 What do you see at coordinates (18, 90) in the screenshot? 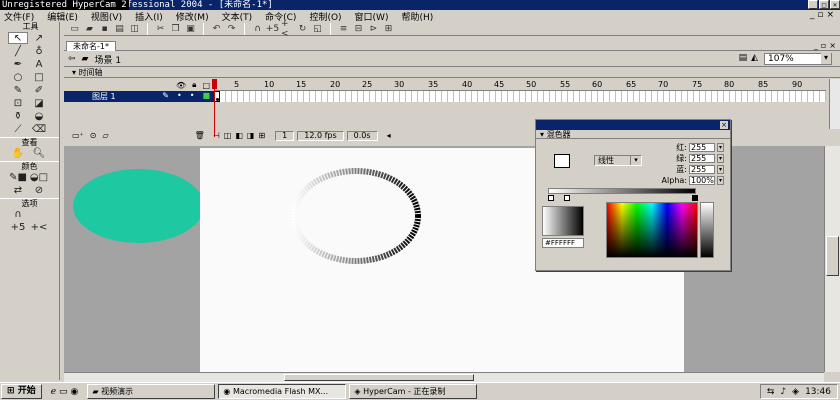
I see `pencil-tool-icon: ✎` at bounding box center [18, 90].